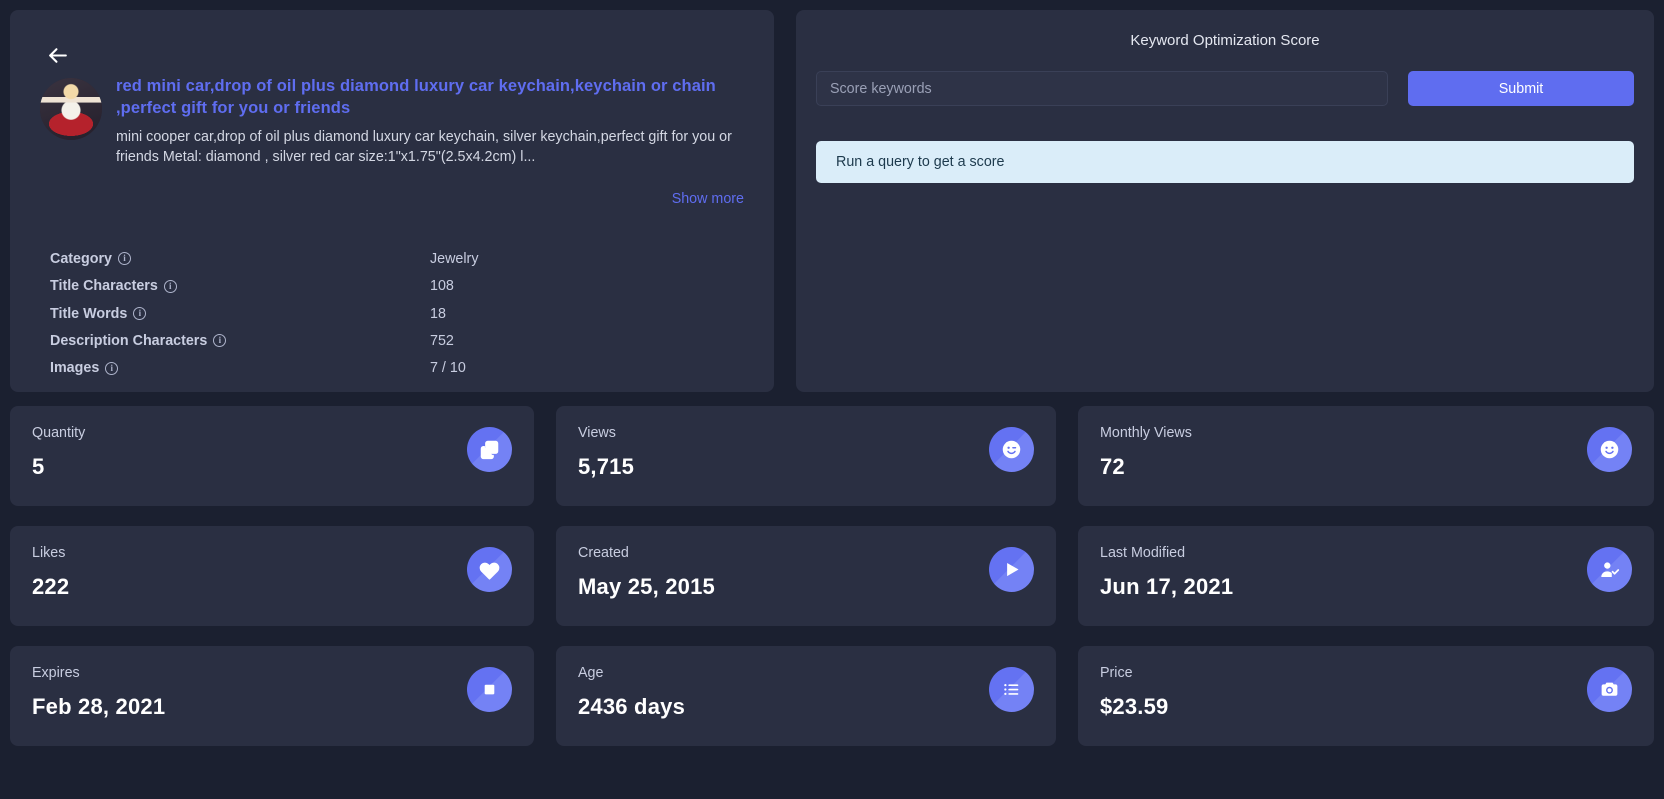  Describe the element at coordinates (51, 586) in the screenshot. I see `metric-value: 222` at that location.